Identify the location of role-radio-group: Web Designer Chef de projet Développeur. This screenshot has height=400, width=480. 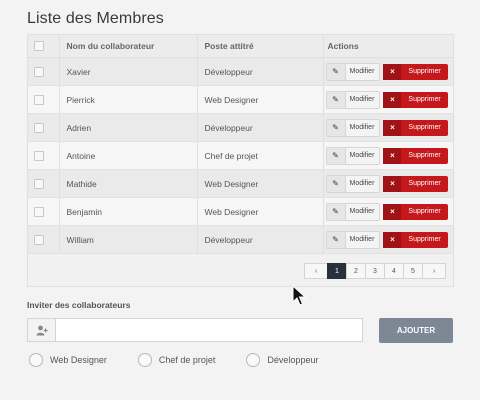
(189, 360).